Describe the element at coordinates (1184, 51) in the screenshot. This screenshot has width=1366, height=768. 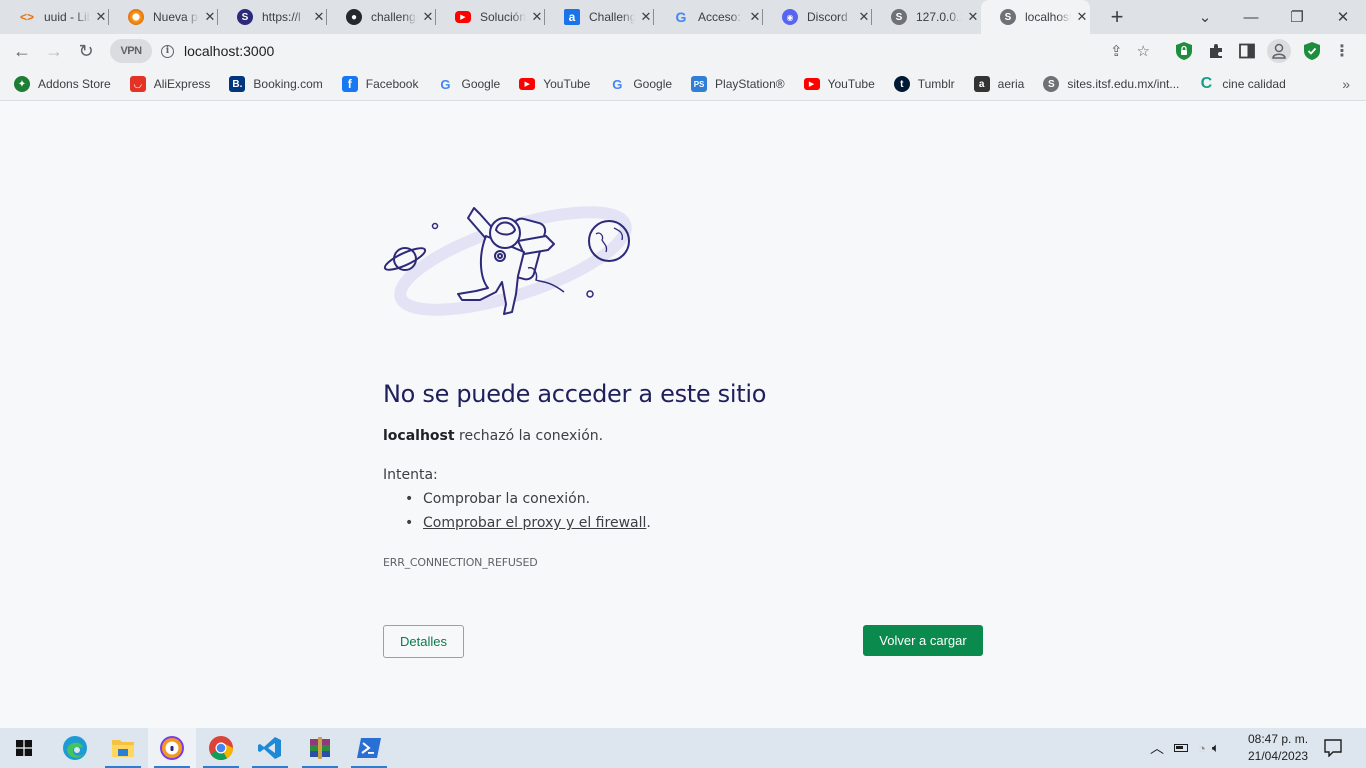
I see `vpn-lock-extension-icon` at that location.